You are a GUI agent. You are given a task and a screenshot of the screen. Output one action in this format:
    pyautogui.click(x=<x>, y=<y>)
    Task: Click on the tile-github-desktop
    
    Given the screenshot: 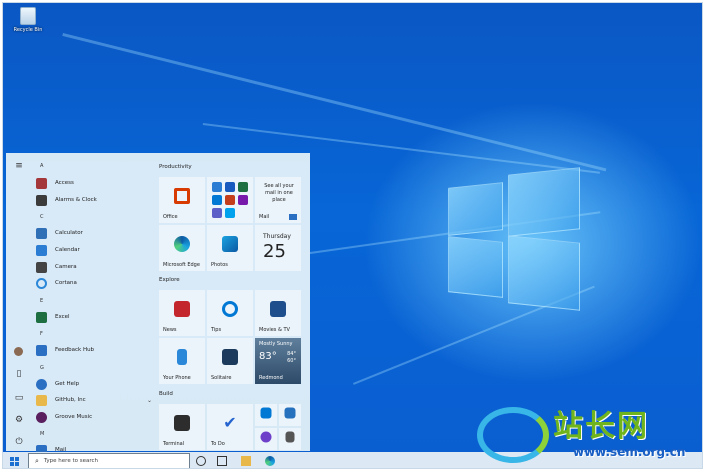 What is the action you would take?
    pyautogui.click(x=266, y=439)
    